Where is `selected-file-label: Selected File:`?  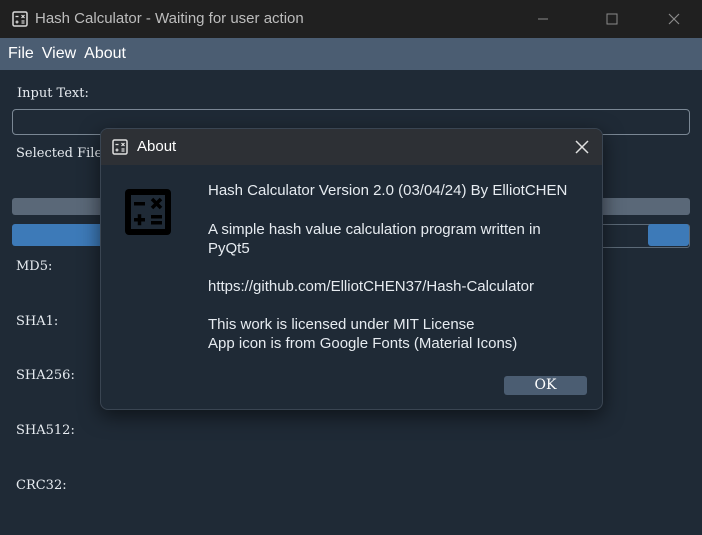 selected-file-label: Selected File: is located at coordinates (61, 153).